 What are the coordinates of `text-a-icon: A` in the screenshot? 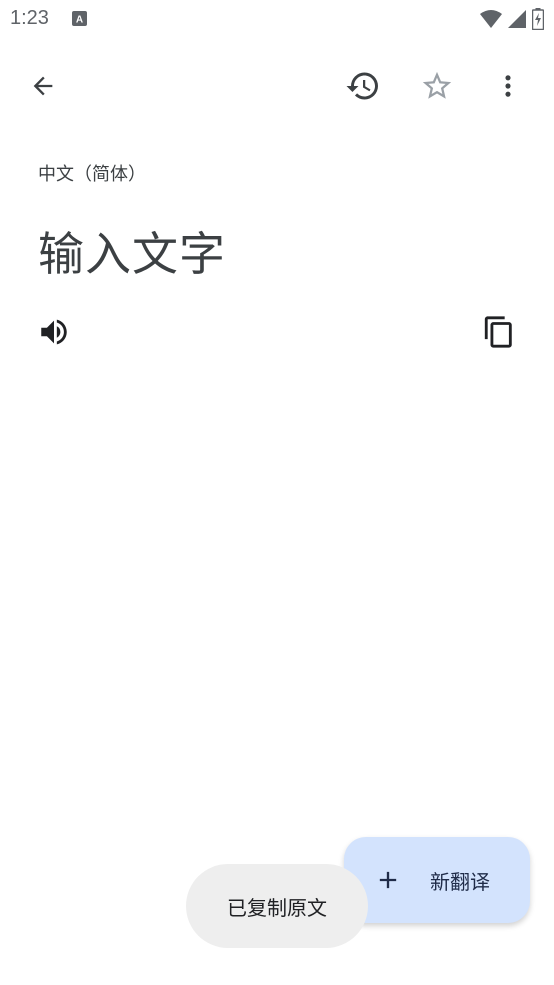 It's located at (79, 18).